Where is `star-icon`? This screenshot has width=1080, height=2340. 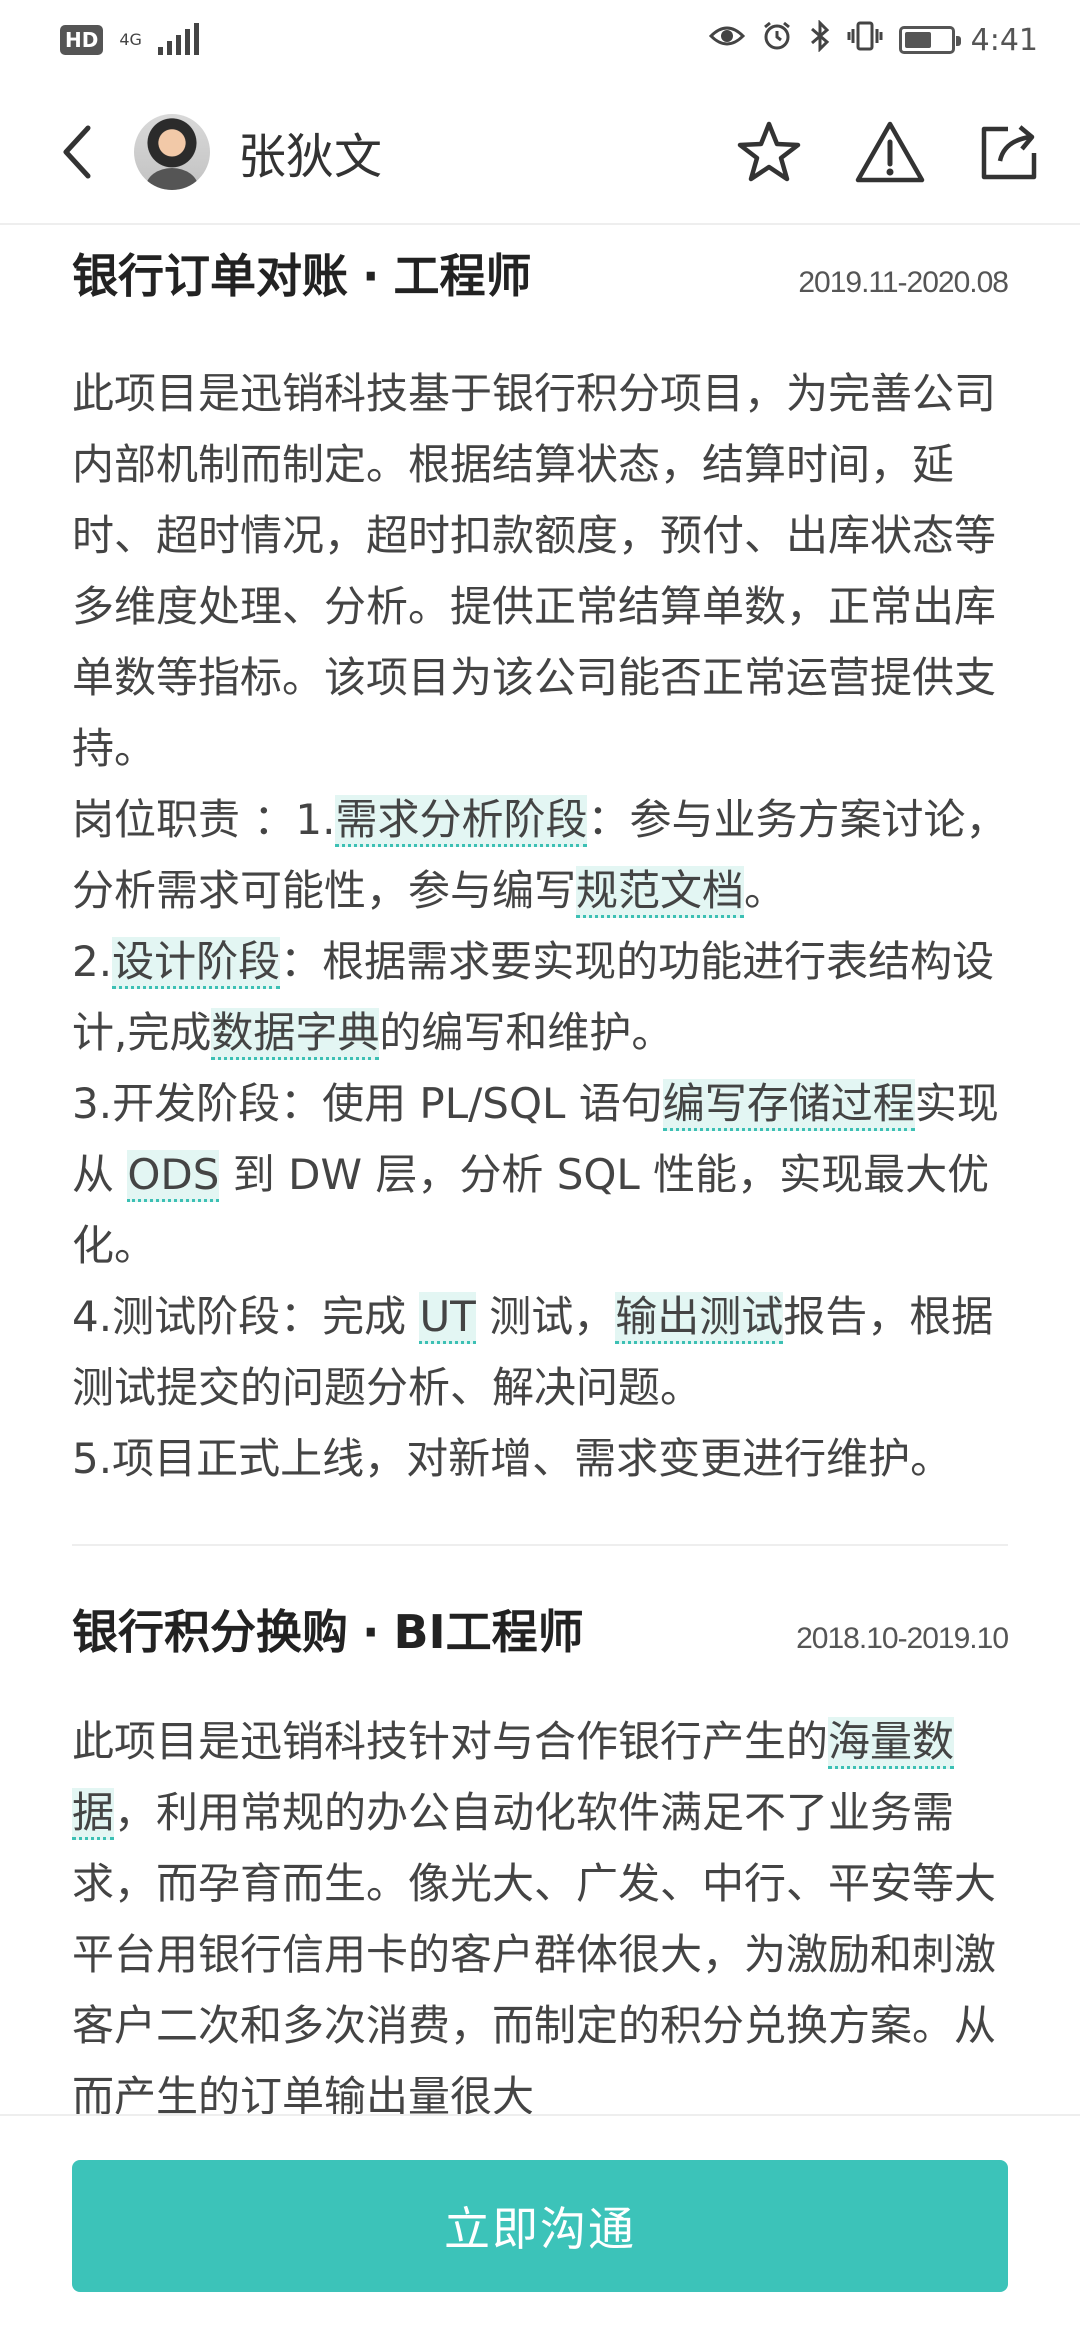 star-icon is located at coordinates (769, 152).